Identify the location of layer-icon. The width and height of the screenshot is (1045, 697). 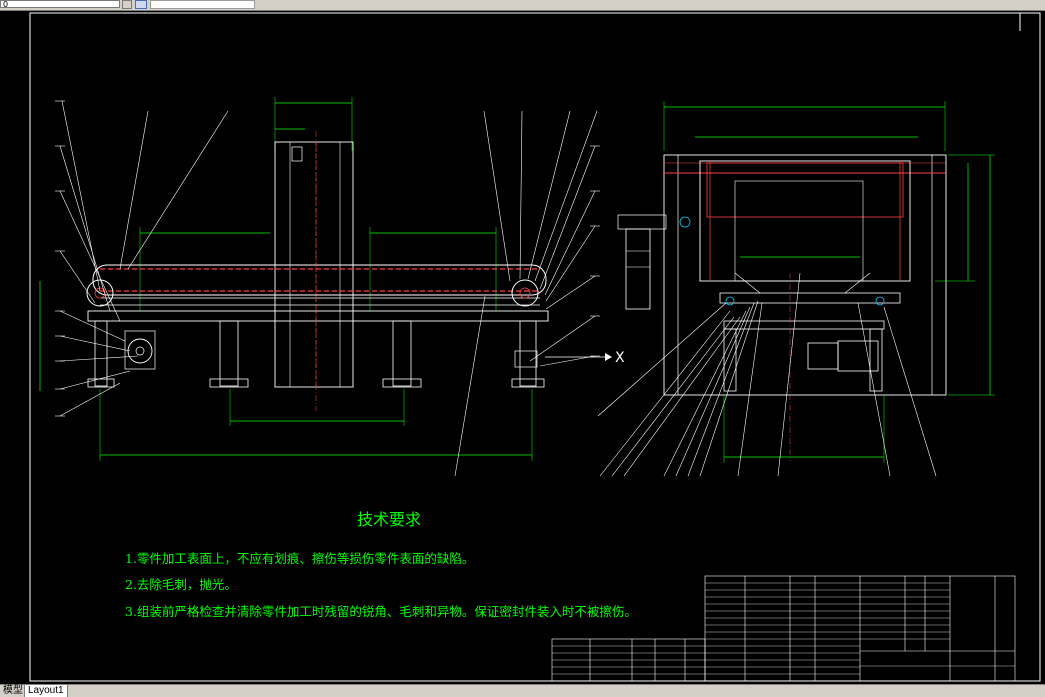
(141, 4).